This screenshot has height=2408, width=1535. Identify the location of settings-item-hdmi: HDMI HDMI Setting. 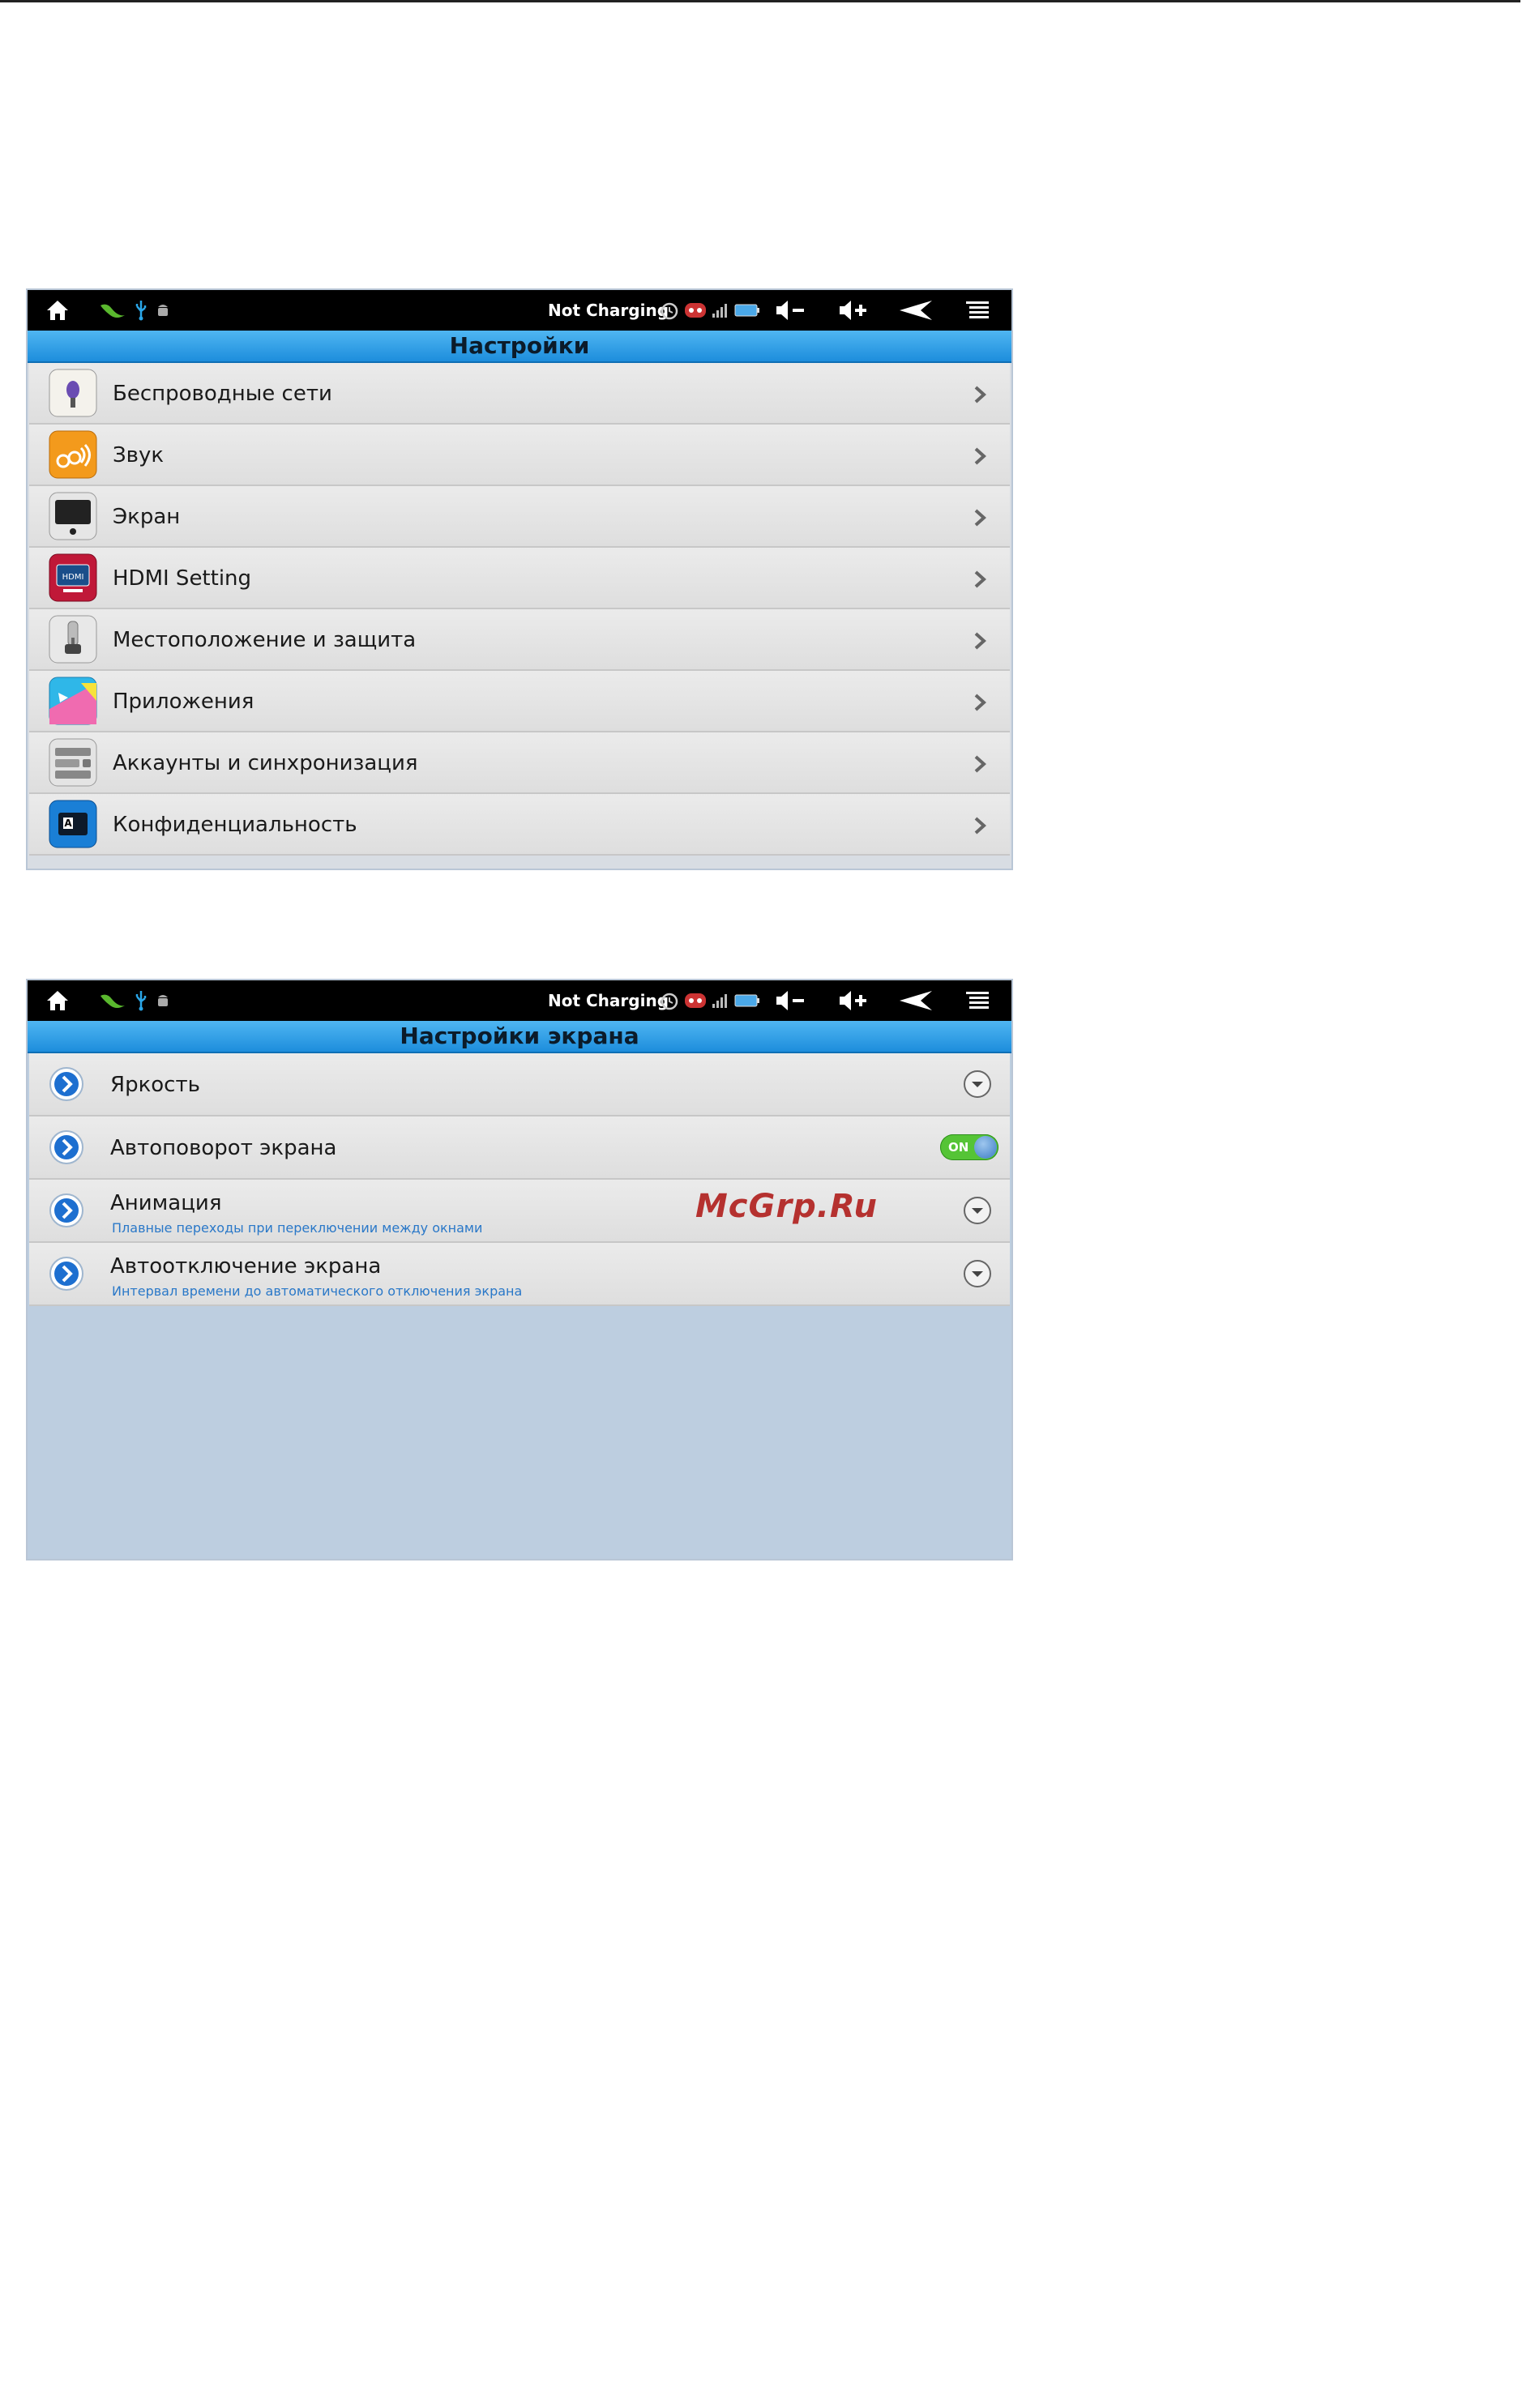
(519, 579).